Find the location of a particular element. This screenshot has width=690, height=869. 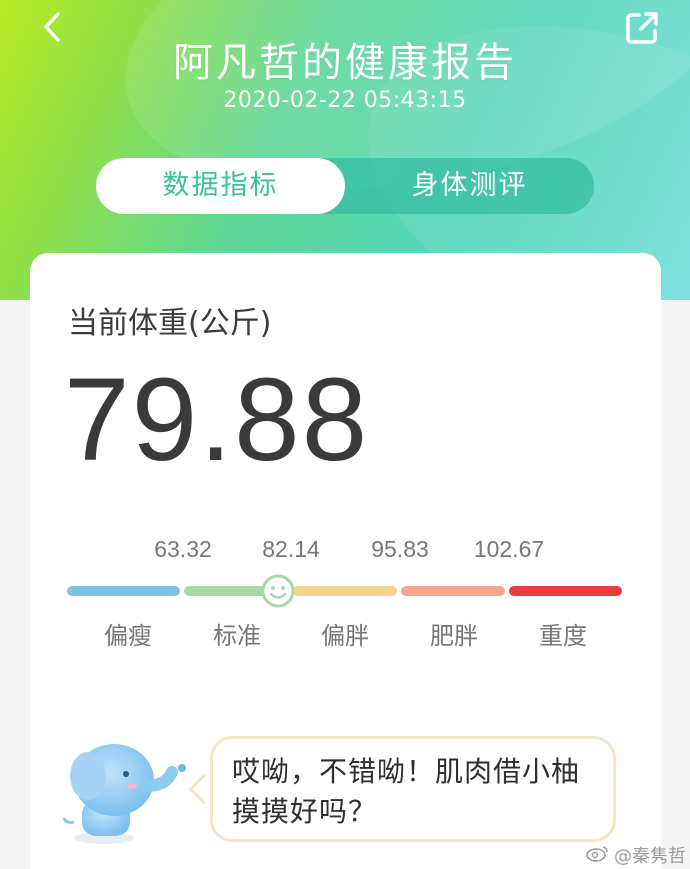

threshold-label: 63.32 is located at coordinates (183, 549).